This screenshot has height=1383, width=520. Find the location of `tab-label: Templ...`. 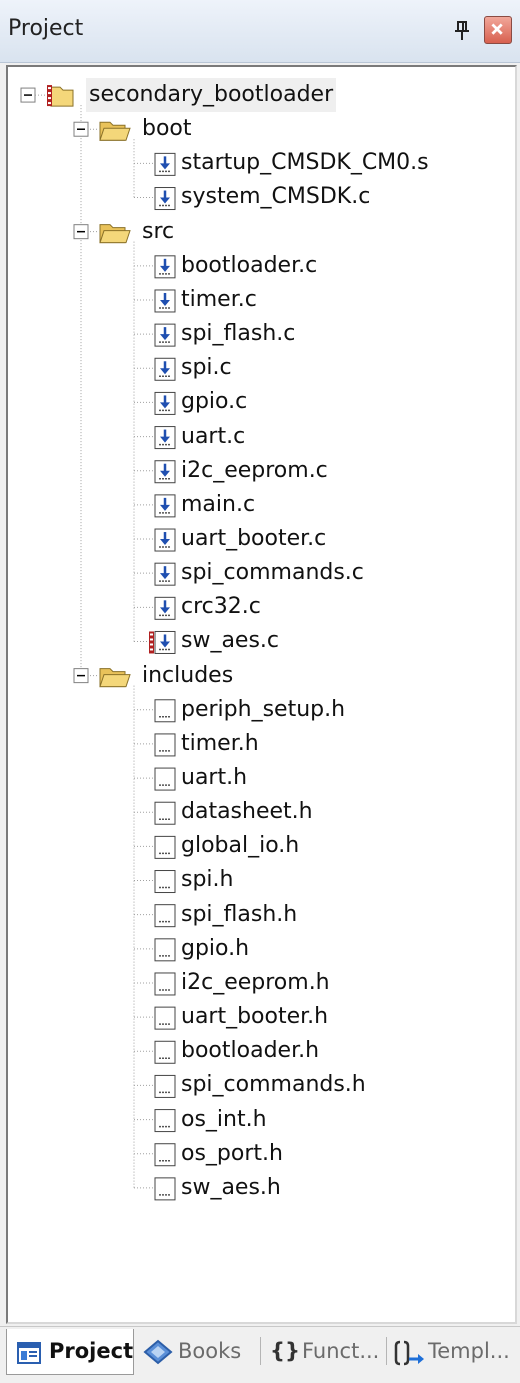

tab-label: Templ... is located at coordinates (469, 1351).